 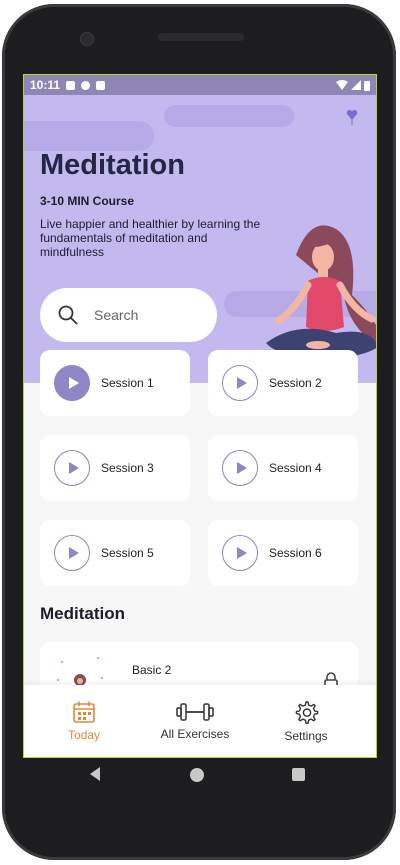 What do you see at coordinates (321, 291) in the screenshot?
I see `meditating-woman-illustration` at bounding box center [321, 291].